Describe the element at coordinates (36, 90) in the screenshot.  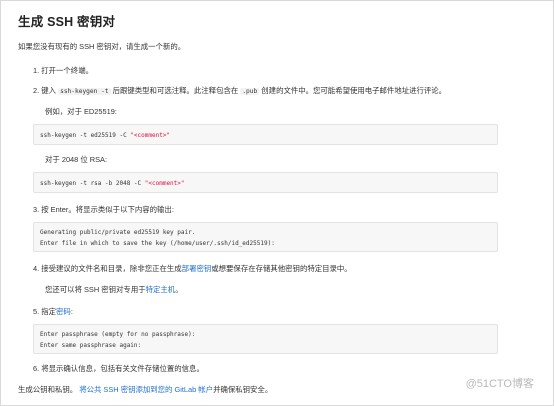
I see `step-number: 2.` at that location.